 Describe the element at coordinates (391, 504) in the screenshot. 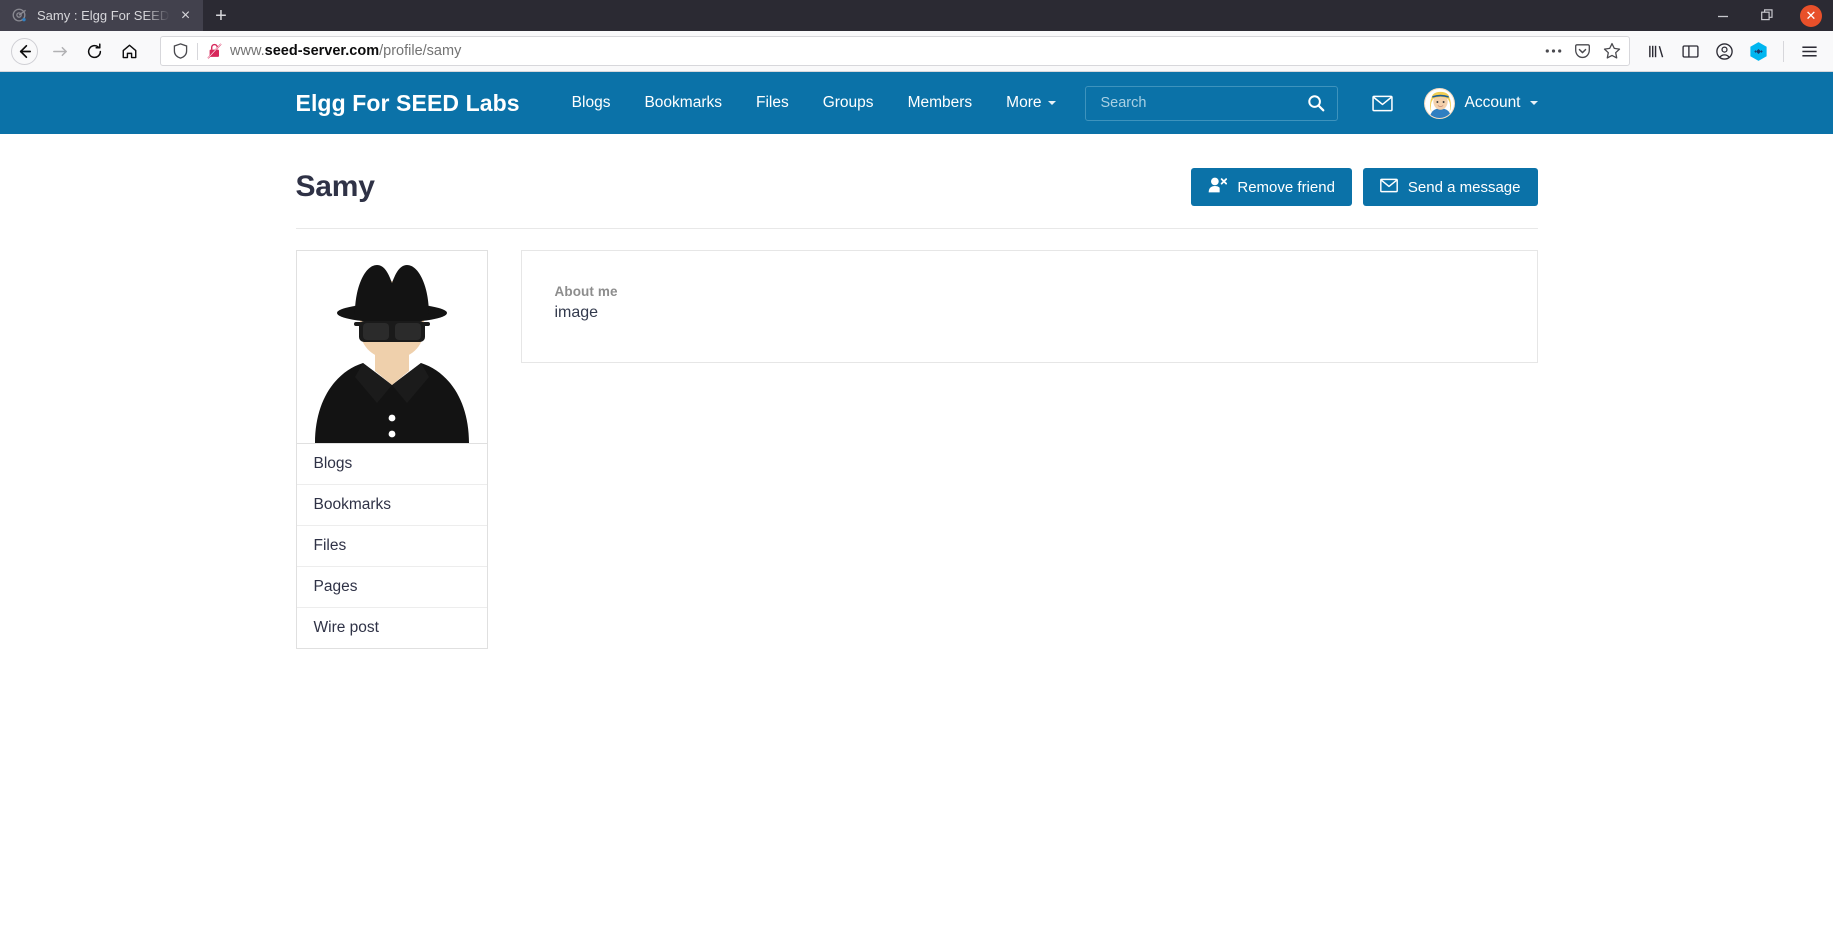

I see `profile-menu-item-bookmarks: Bookmarks` at that location.